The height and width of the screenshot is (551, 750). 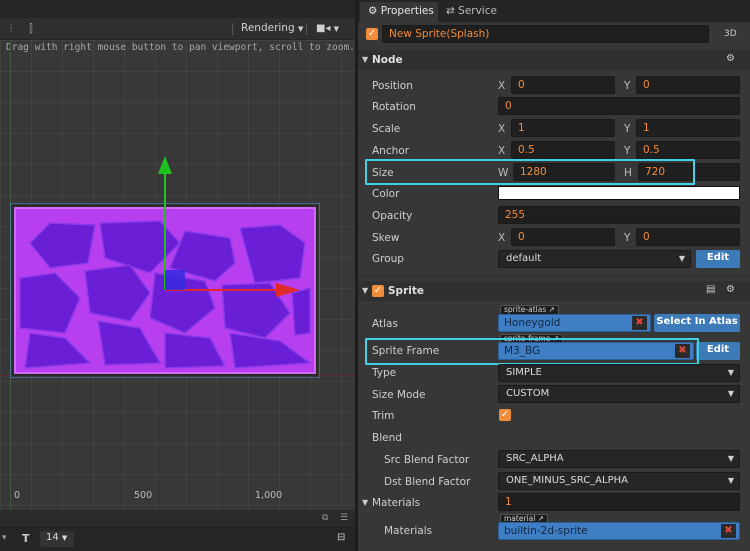 What do you see at coordinates (378, 291) in the screenshot?
I see `sprite-enabled-checkbox: ✓` at bounding box center [378, 291].